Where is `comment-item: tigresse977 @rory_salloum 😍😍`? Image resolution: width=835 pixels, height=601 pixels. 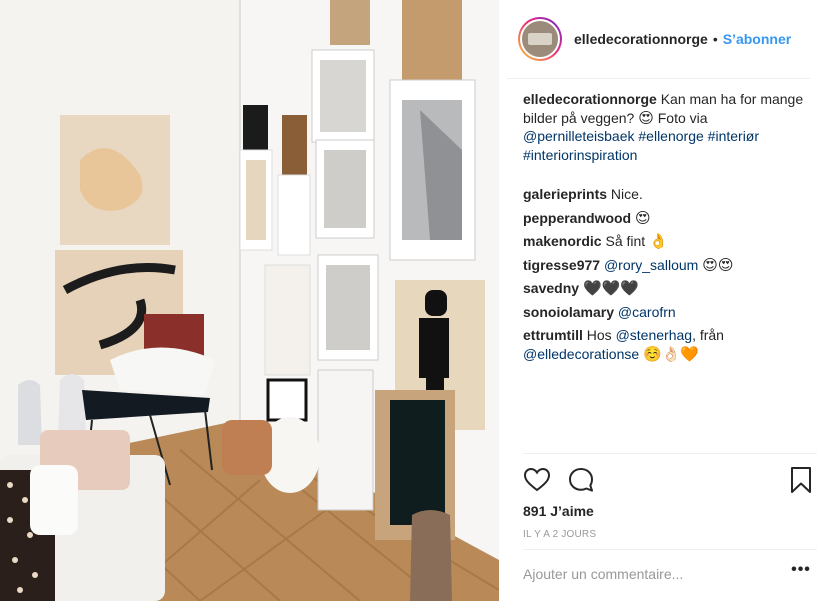
comment-item: tigresse977 @rory_salloum 😍😍 is located at coordinates (668, 268).